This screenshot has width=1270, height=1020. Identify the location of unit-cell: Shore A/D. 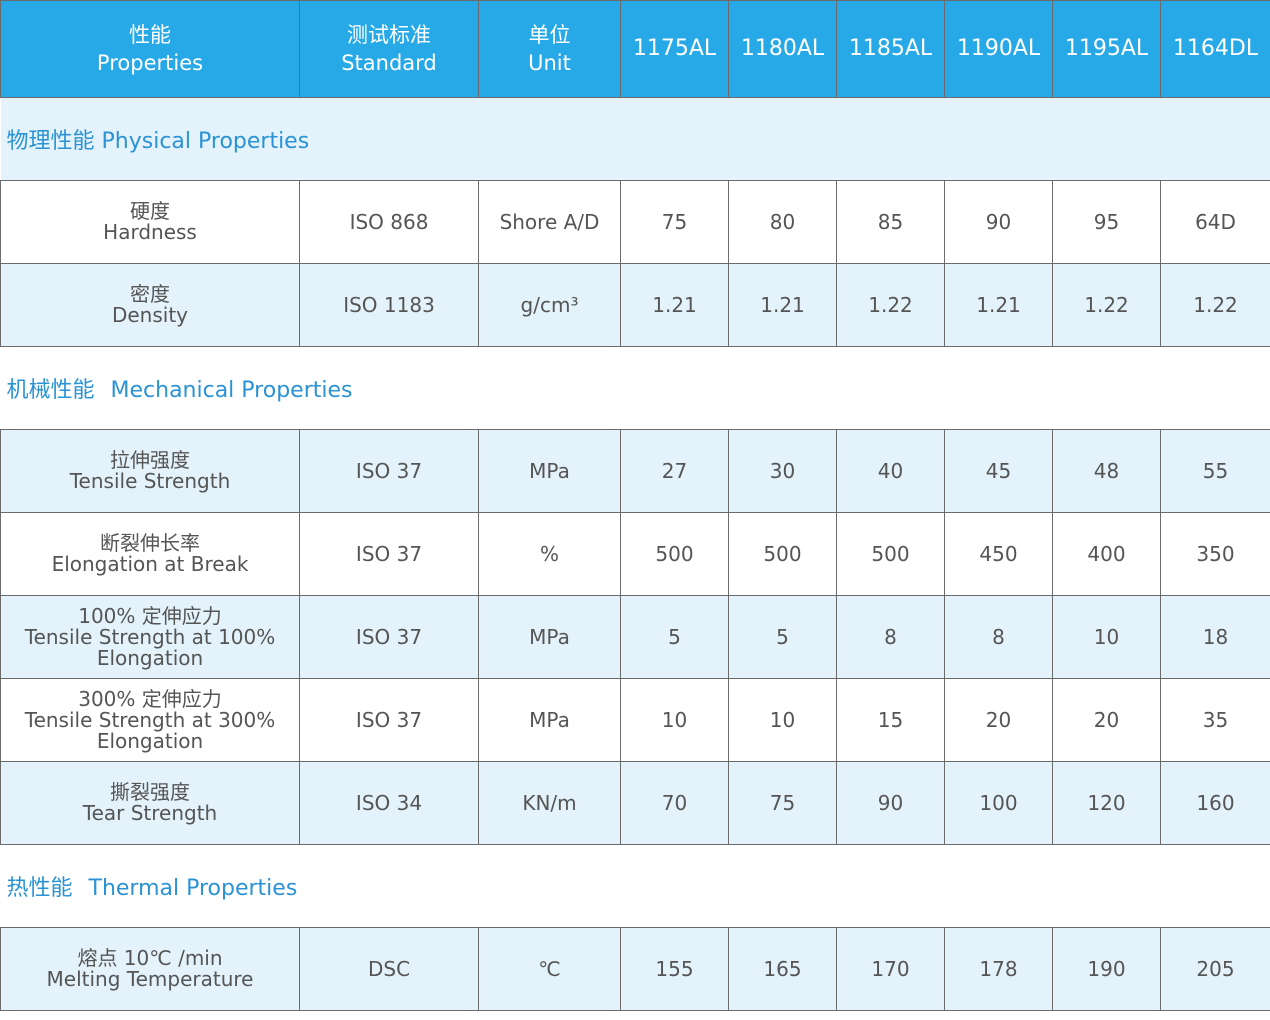
(549, 222).